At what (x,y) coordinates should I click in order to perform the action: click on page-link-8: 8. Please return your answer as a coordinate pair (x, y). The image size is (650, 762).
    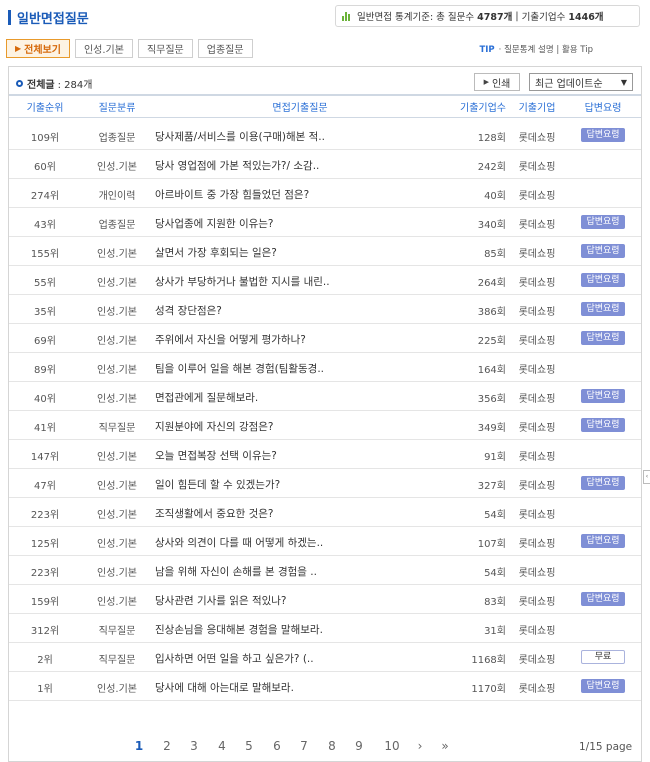
    Looking at the image, I should click on (332, 746).